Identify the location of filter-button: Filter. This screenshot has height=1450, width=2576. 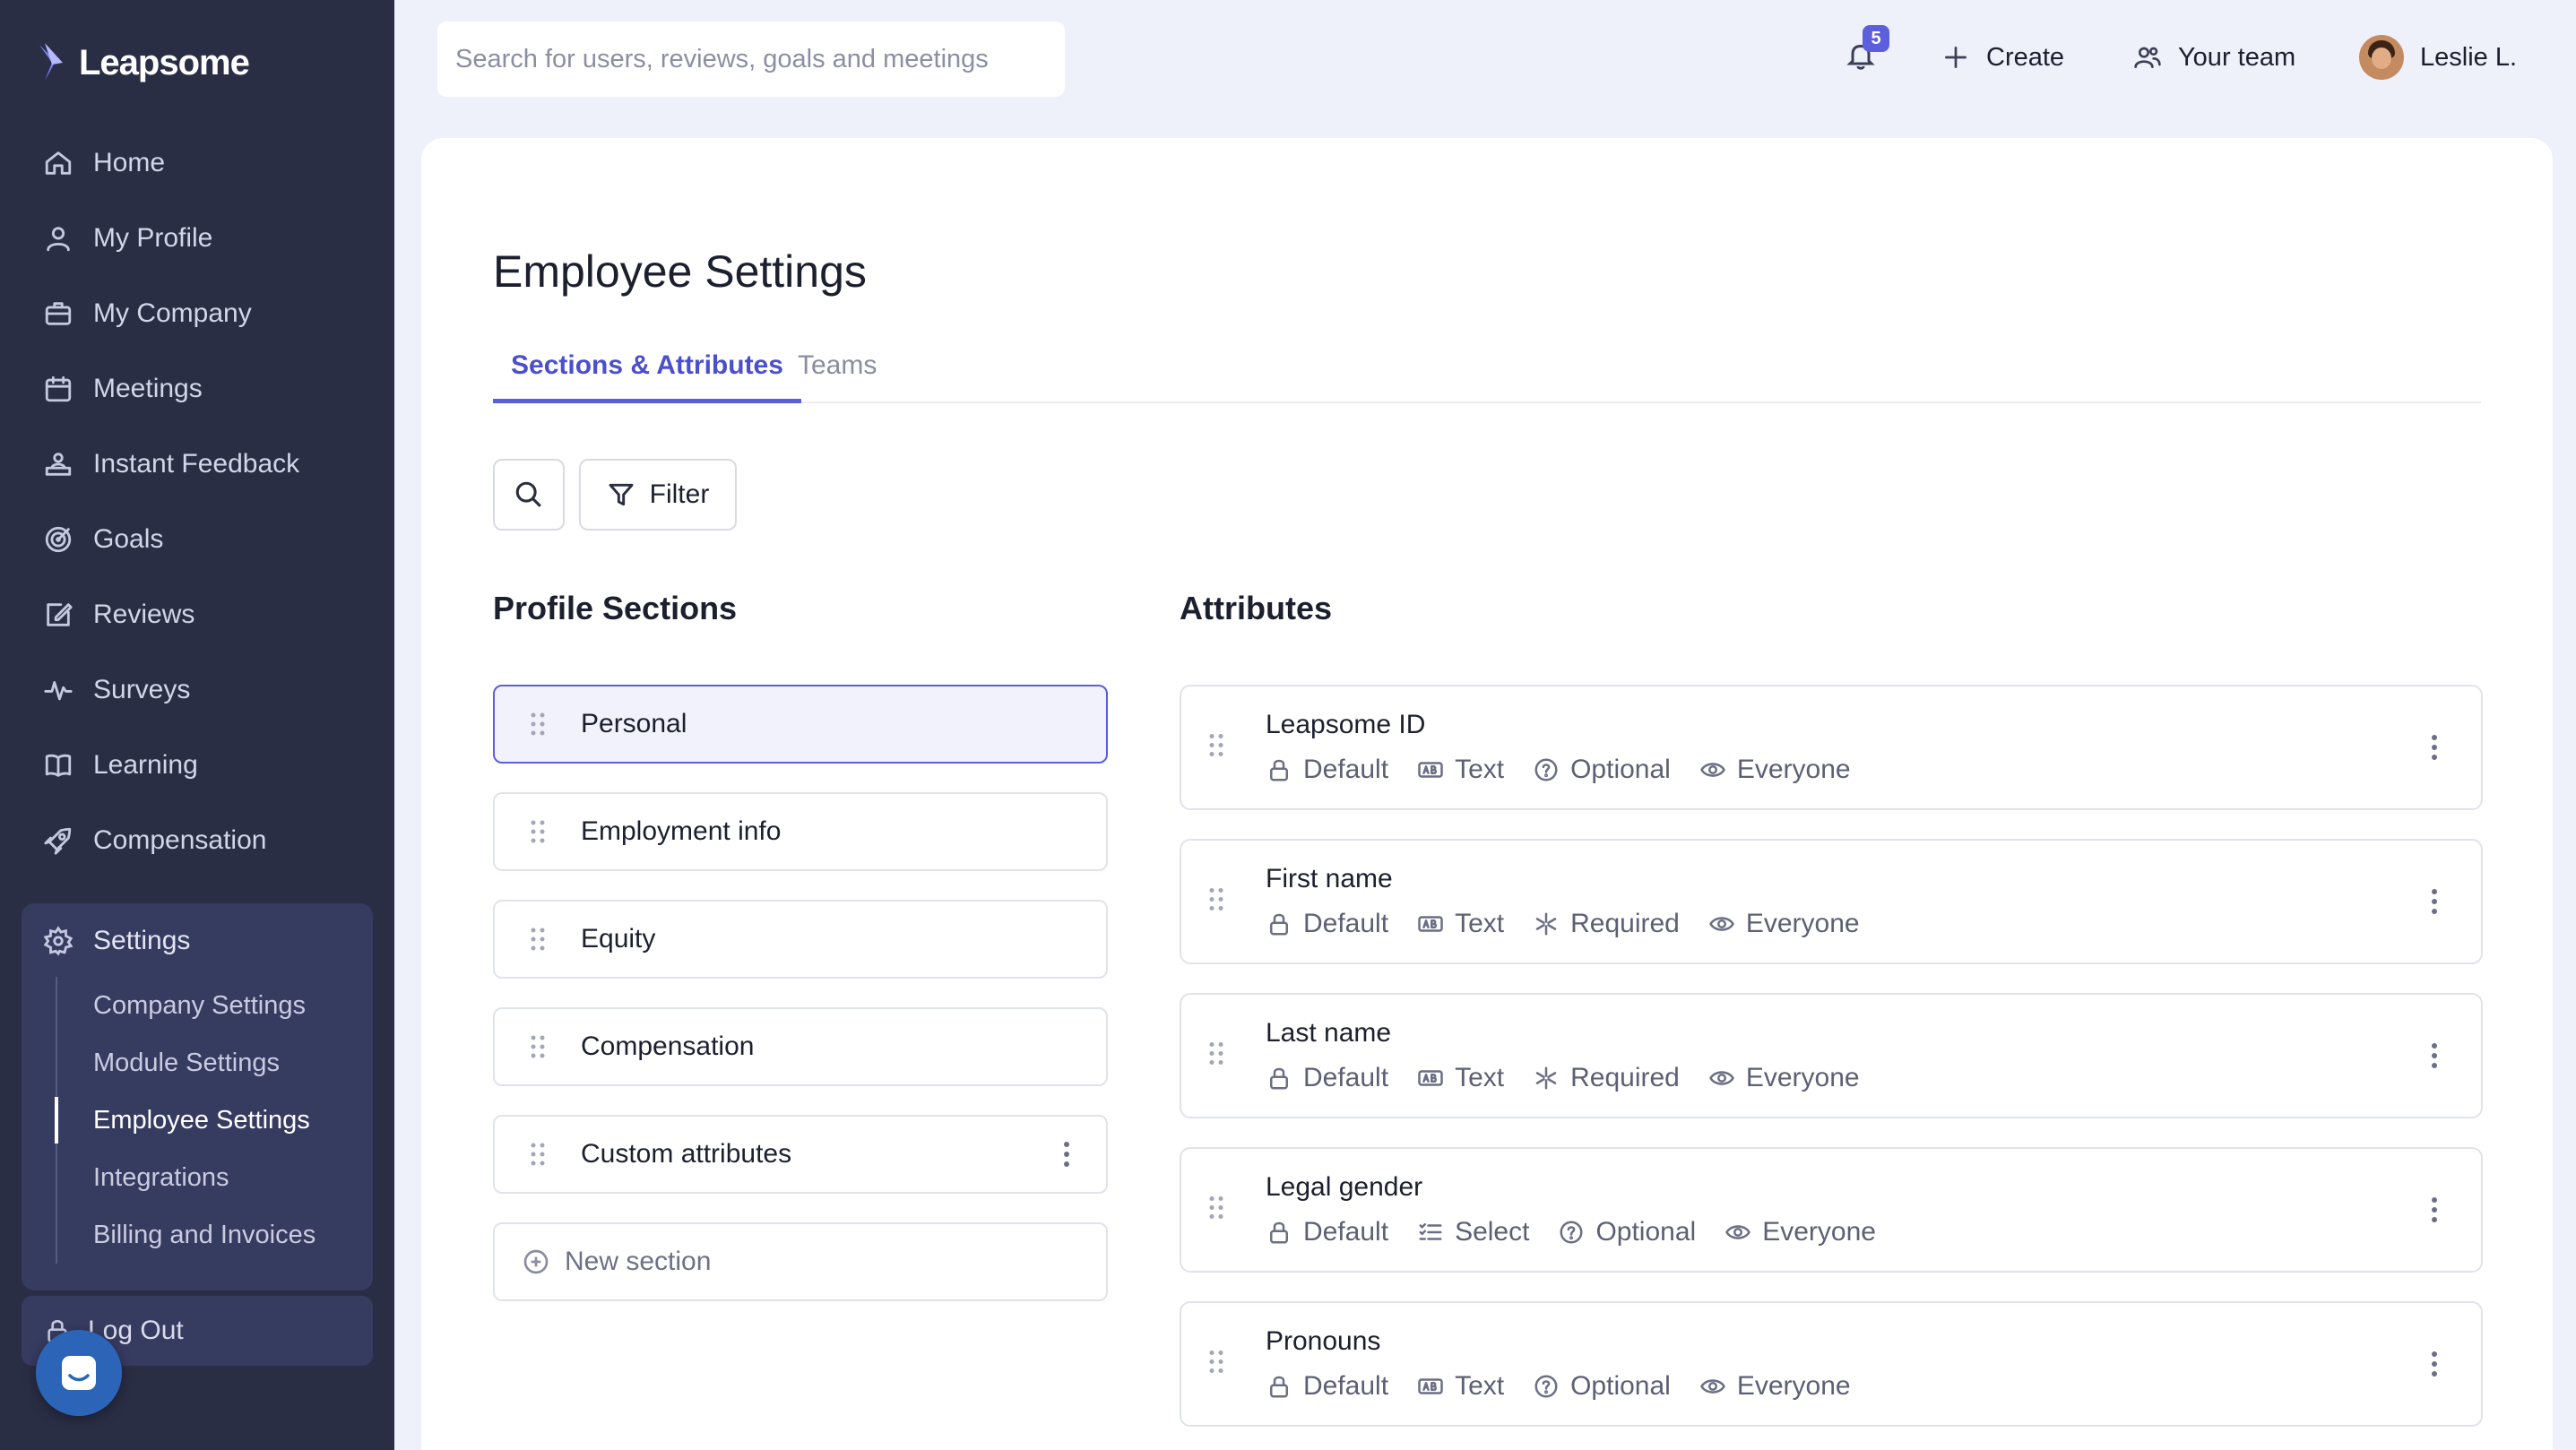
(658, 495).